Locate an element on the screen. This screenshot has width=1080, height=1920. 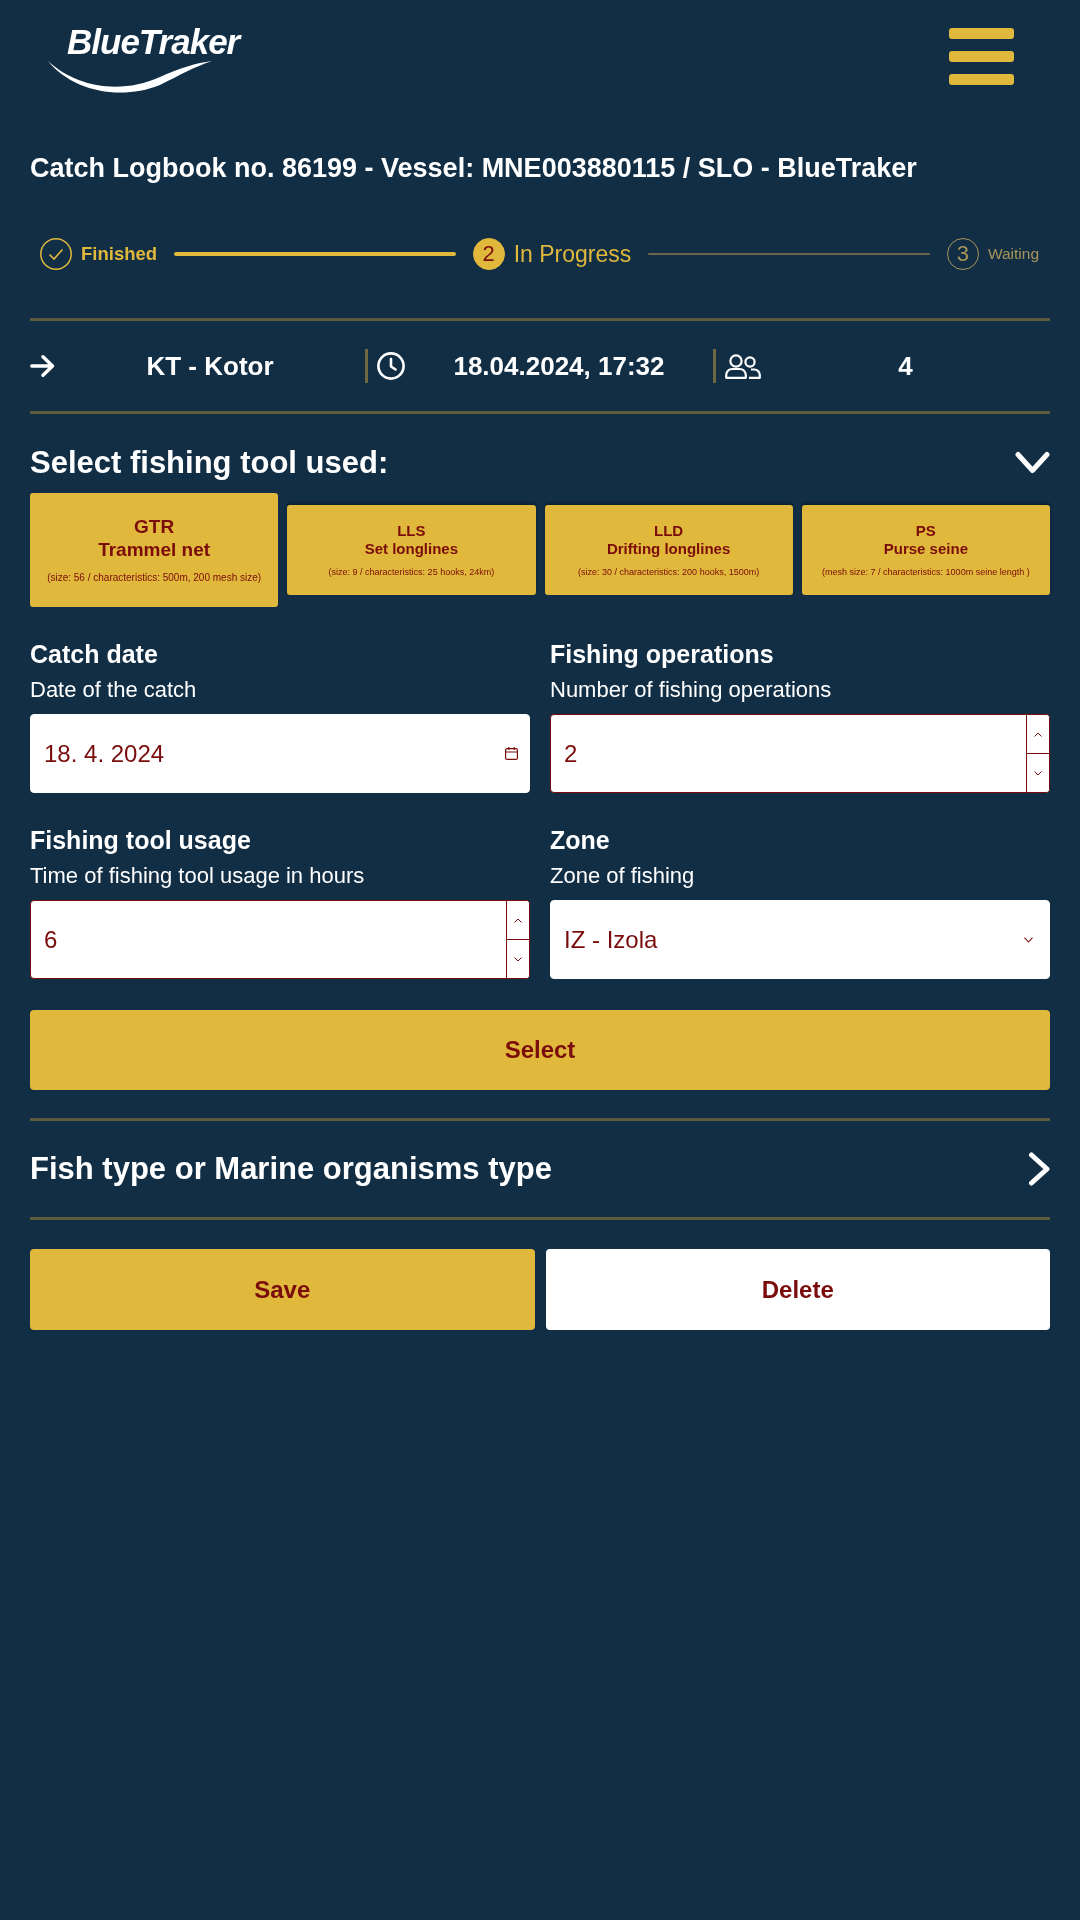
step-label: Finished is located at coordinates (119, 254).